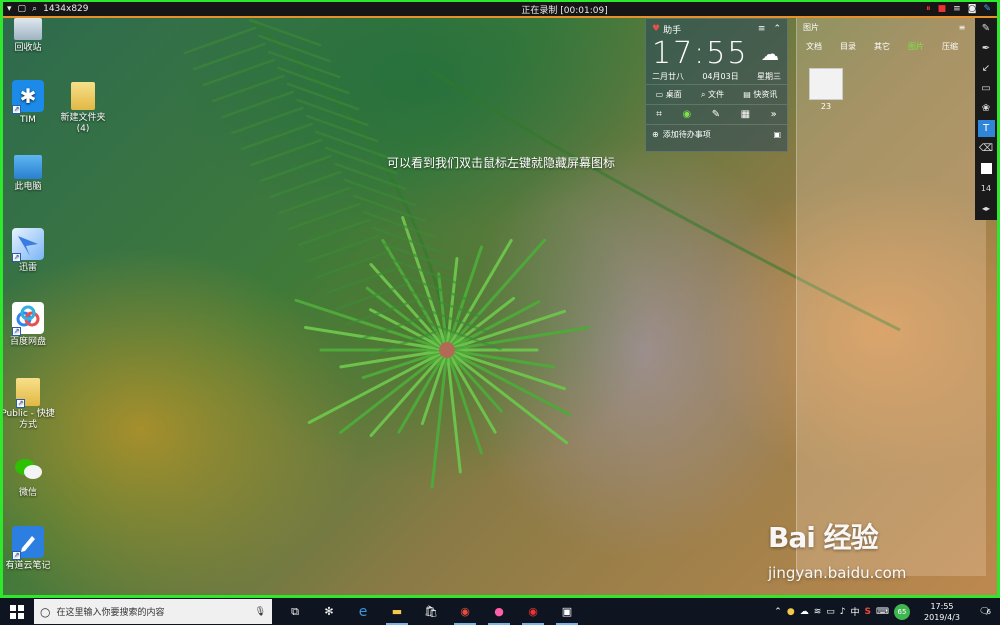 Image resolution: width=1000 pixels, height=625 pixels. I want to click on system-tray: ⌃ ● ☁ ≋ ▭ ♪ 中 S ⌨ 65 17:55 2019/4/3 🗨︎ 6, so click(887, 611).